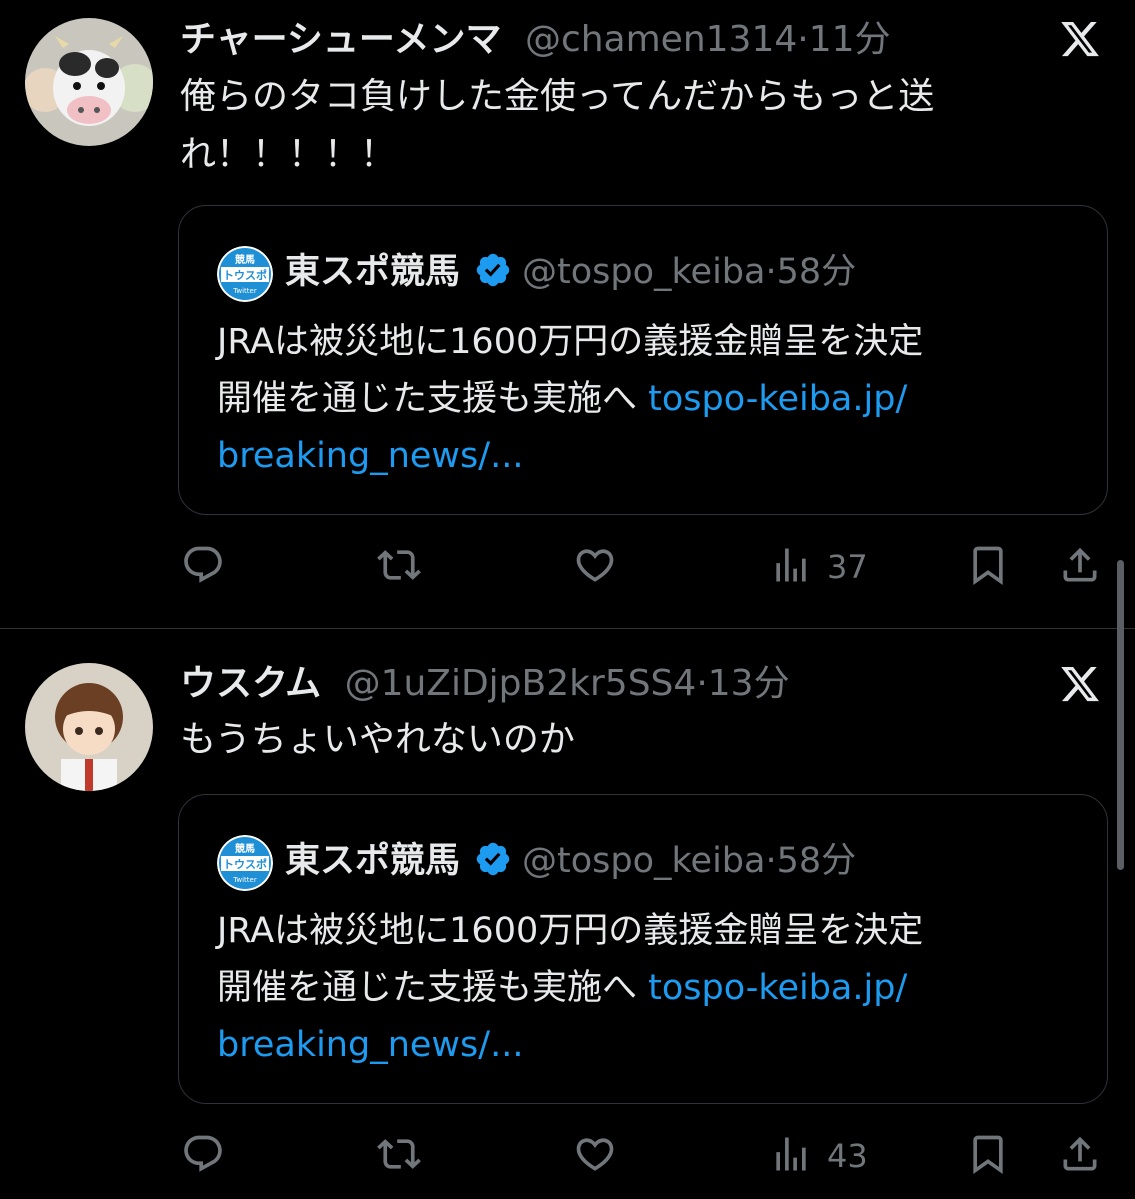 This screenshot has height=1199, width=1135. What do you see at coordinates (557, 96) in the screenshot?
I see `tweet-text-line: 俺らのタコ負けした金使ってんだからもっと送` at bounding box center [557, 96].